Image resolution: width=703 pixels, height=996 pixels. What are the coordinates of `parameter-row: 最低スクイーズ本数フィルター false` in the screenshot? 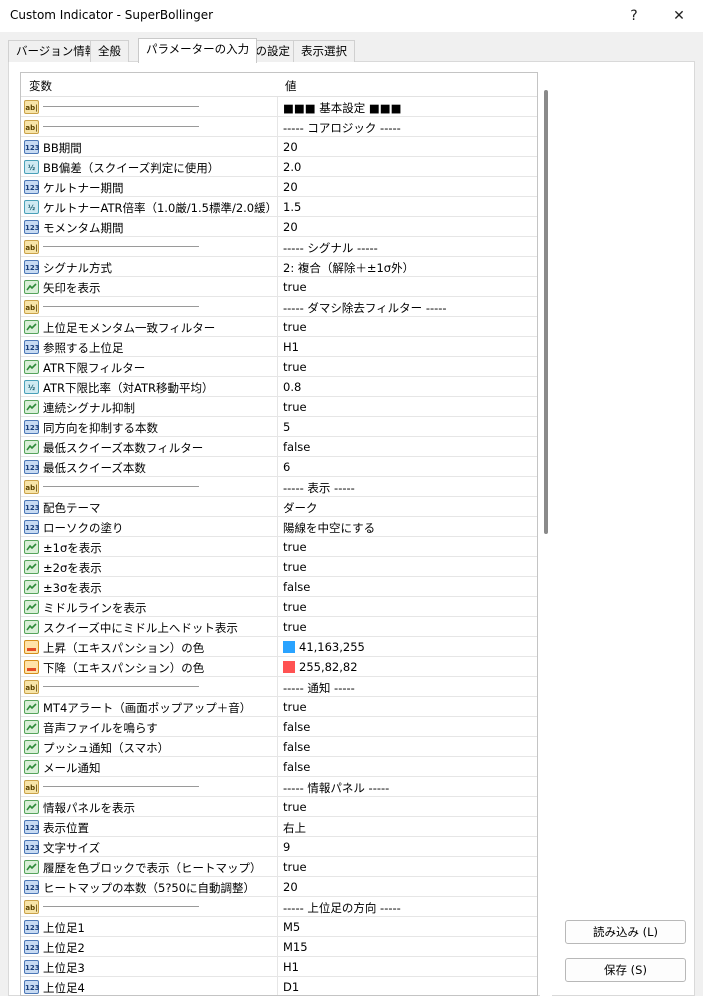 It's located at (279, 447).